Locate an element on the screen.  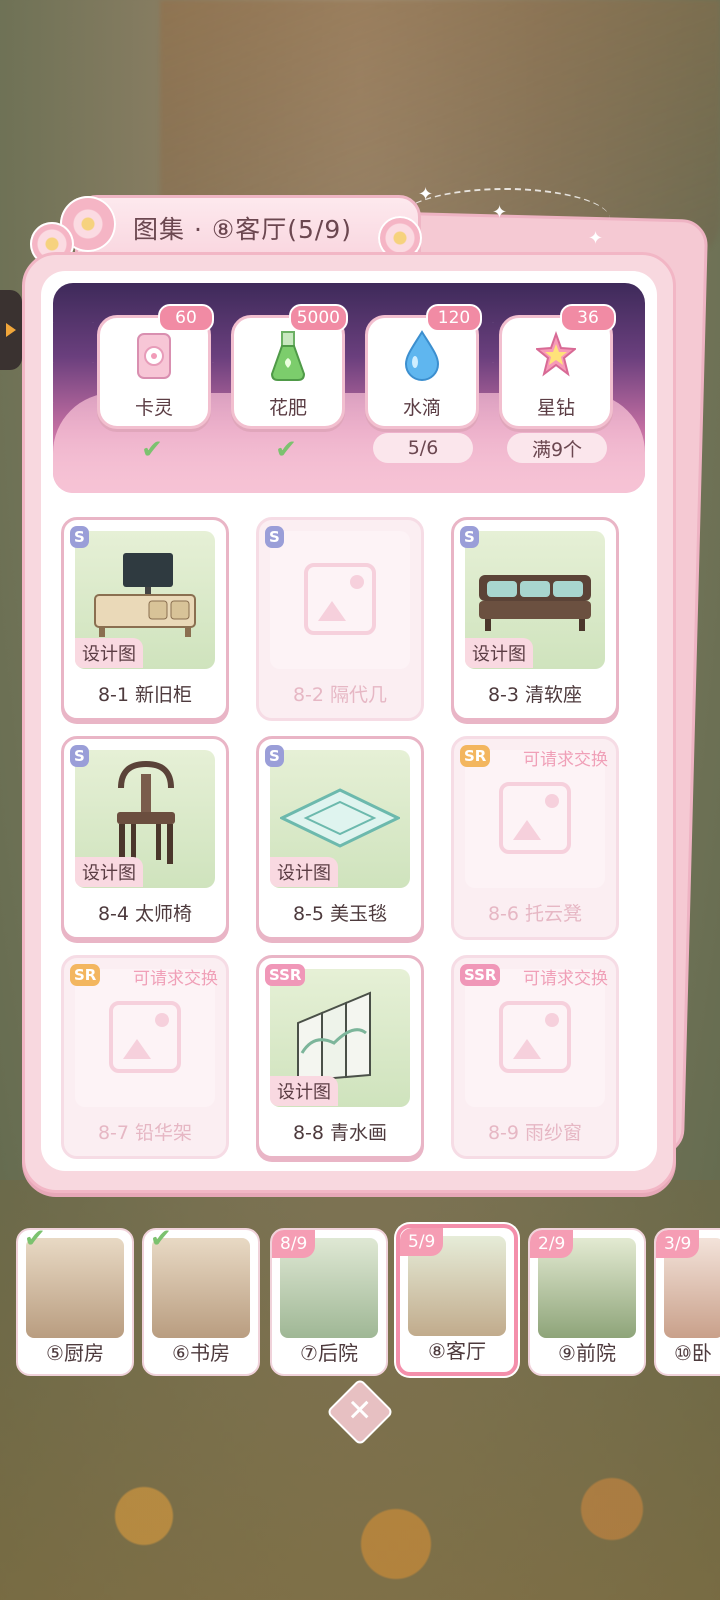
room-name: ⑩卧 is located at coordinates (693, 1353).